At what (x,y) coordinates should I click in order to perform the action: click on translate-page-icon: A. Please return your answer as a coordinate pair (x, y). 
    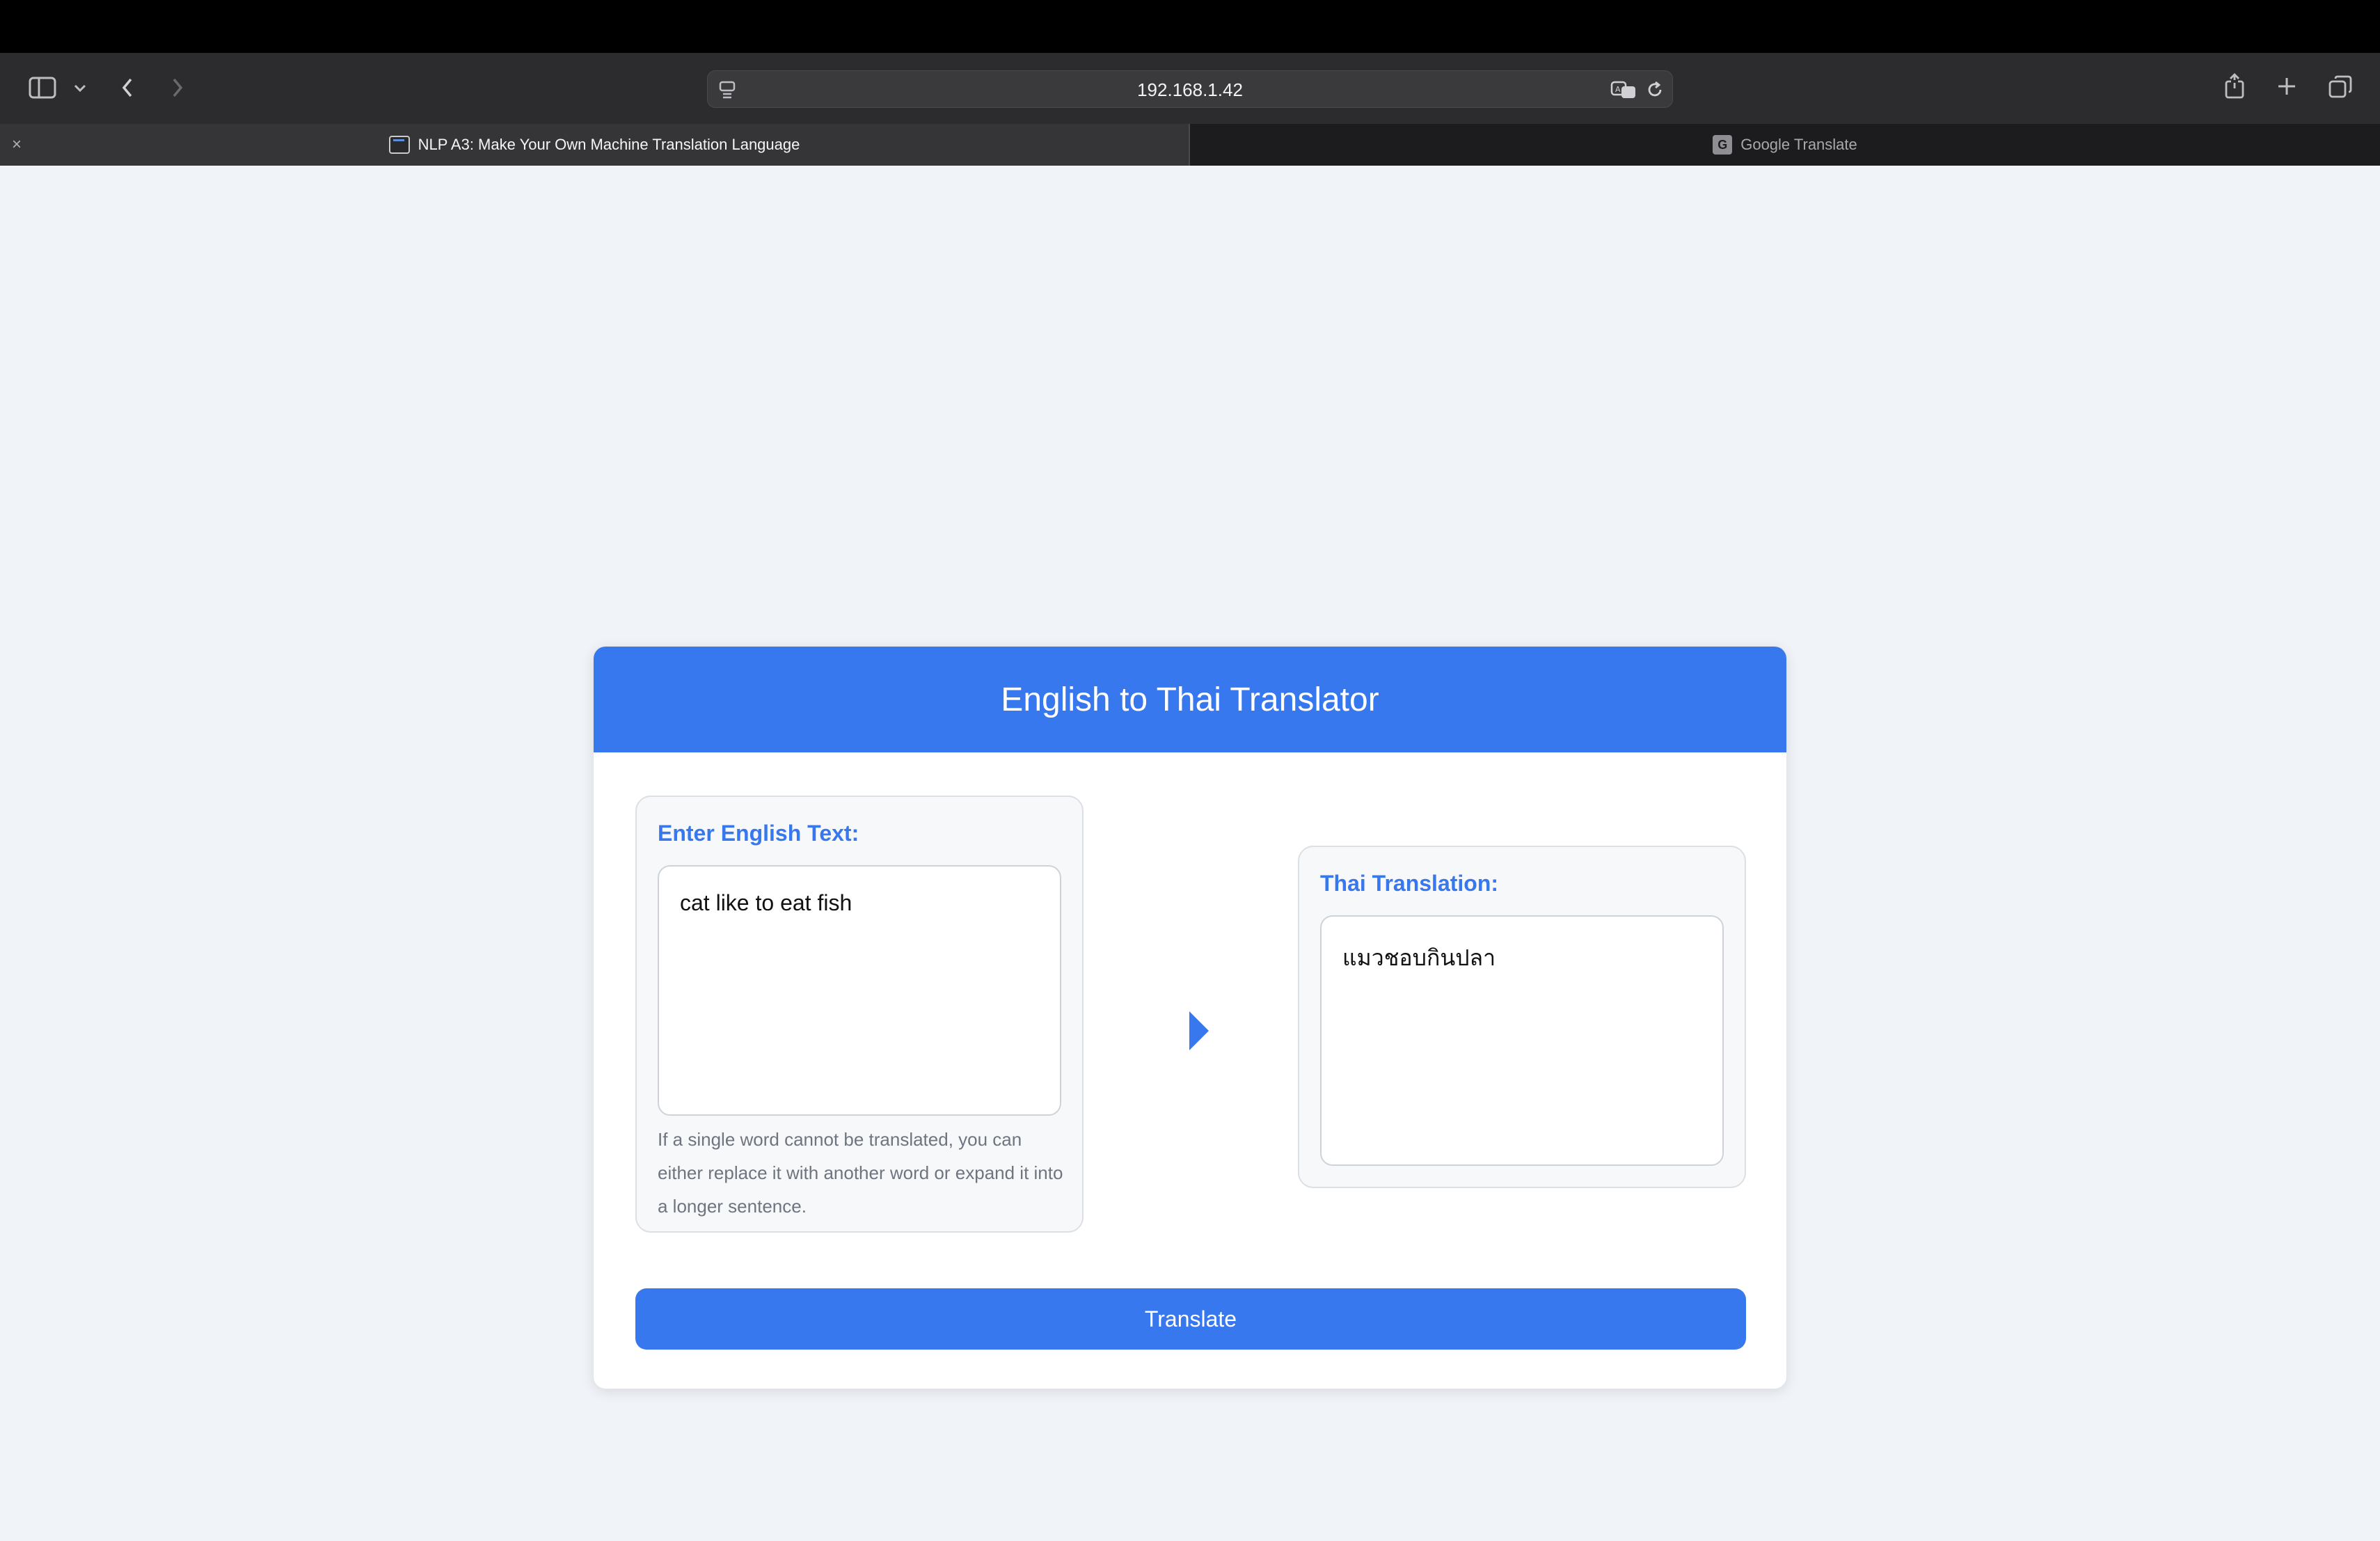
    Looking at the image, I should click on (1624, 90).